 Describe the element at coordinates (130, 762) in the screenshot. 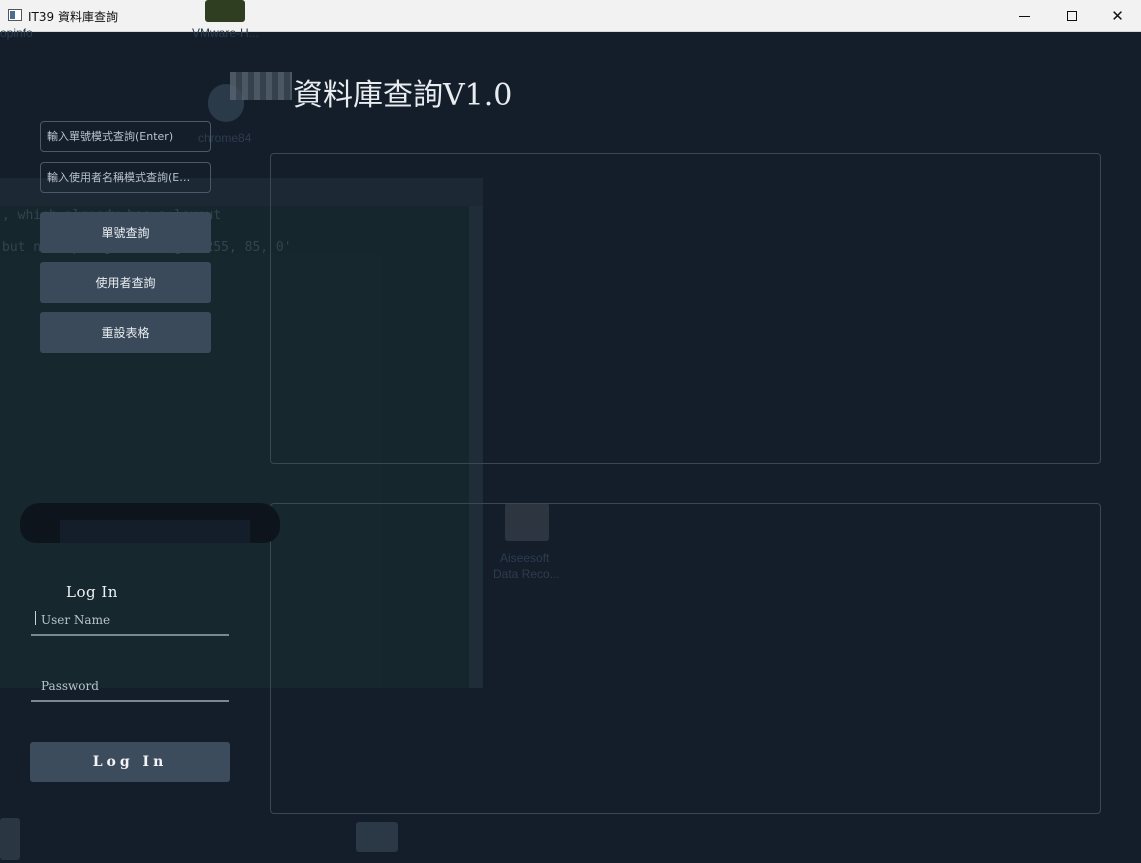

I see `login-button: Log In` at that location.